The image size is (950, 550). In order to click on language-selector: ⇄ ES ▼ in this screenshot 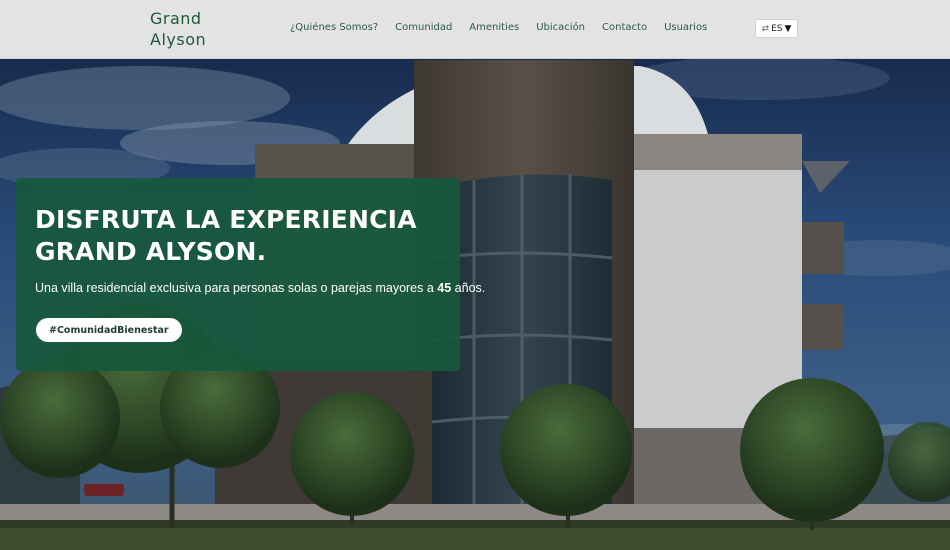, I will do `click(776, 28)`.